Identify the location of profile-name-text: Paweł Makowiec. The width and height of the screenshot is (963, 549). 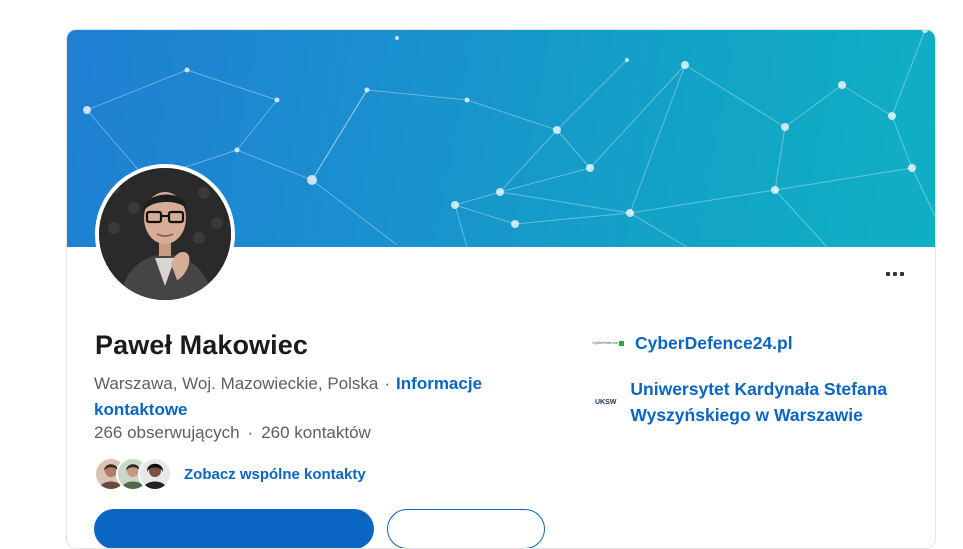
(201, 345).